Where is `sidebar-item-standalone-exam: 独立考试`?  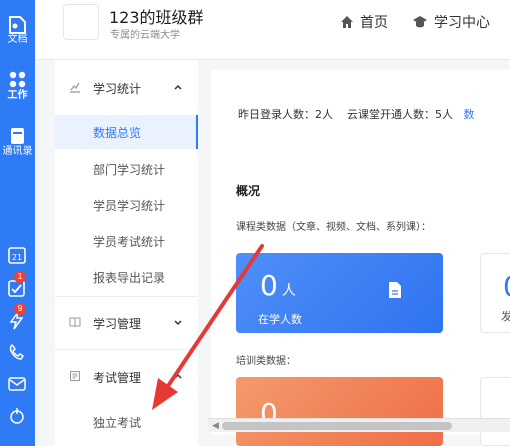
sidebar-item-standalone-exam: 独立考试 is located at coordinates (126, 422).